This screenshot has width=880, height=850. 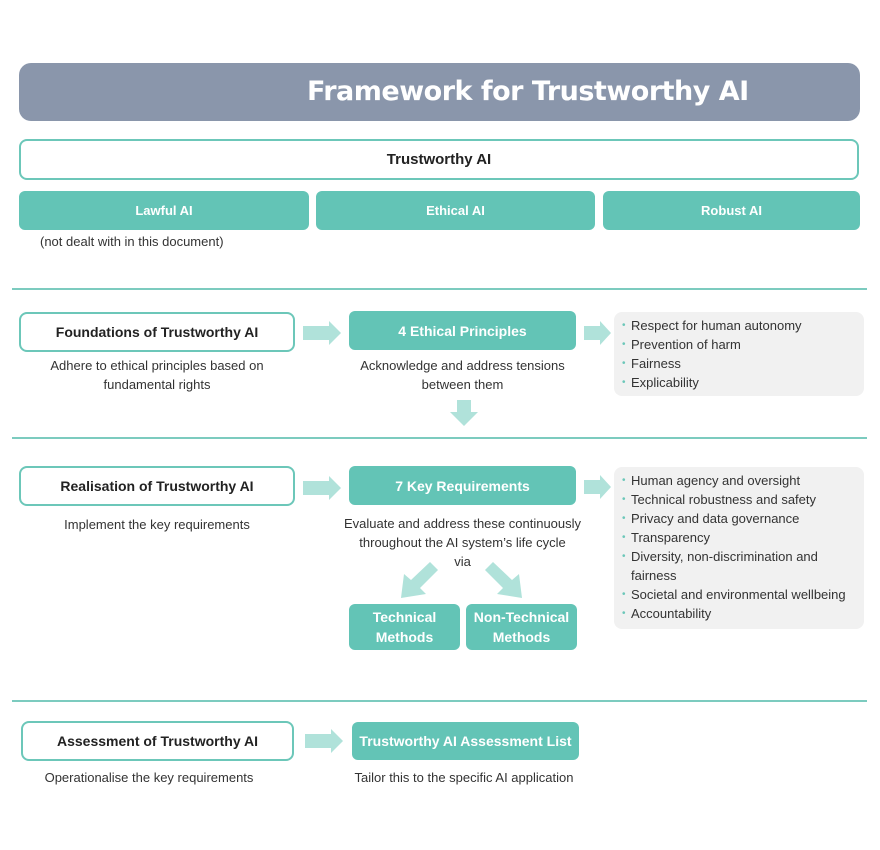 What do you see at coordinates (739, 594) in the screenshot?
I see `list-item: Societal and environmental wellbeing` at bounding box center [739, 594].